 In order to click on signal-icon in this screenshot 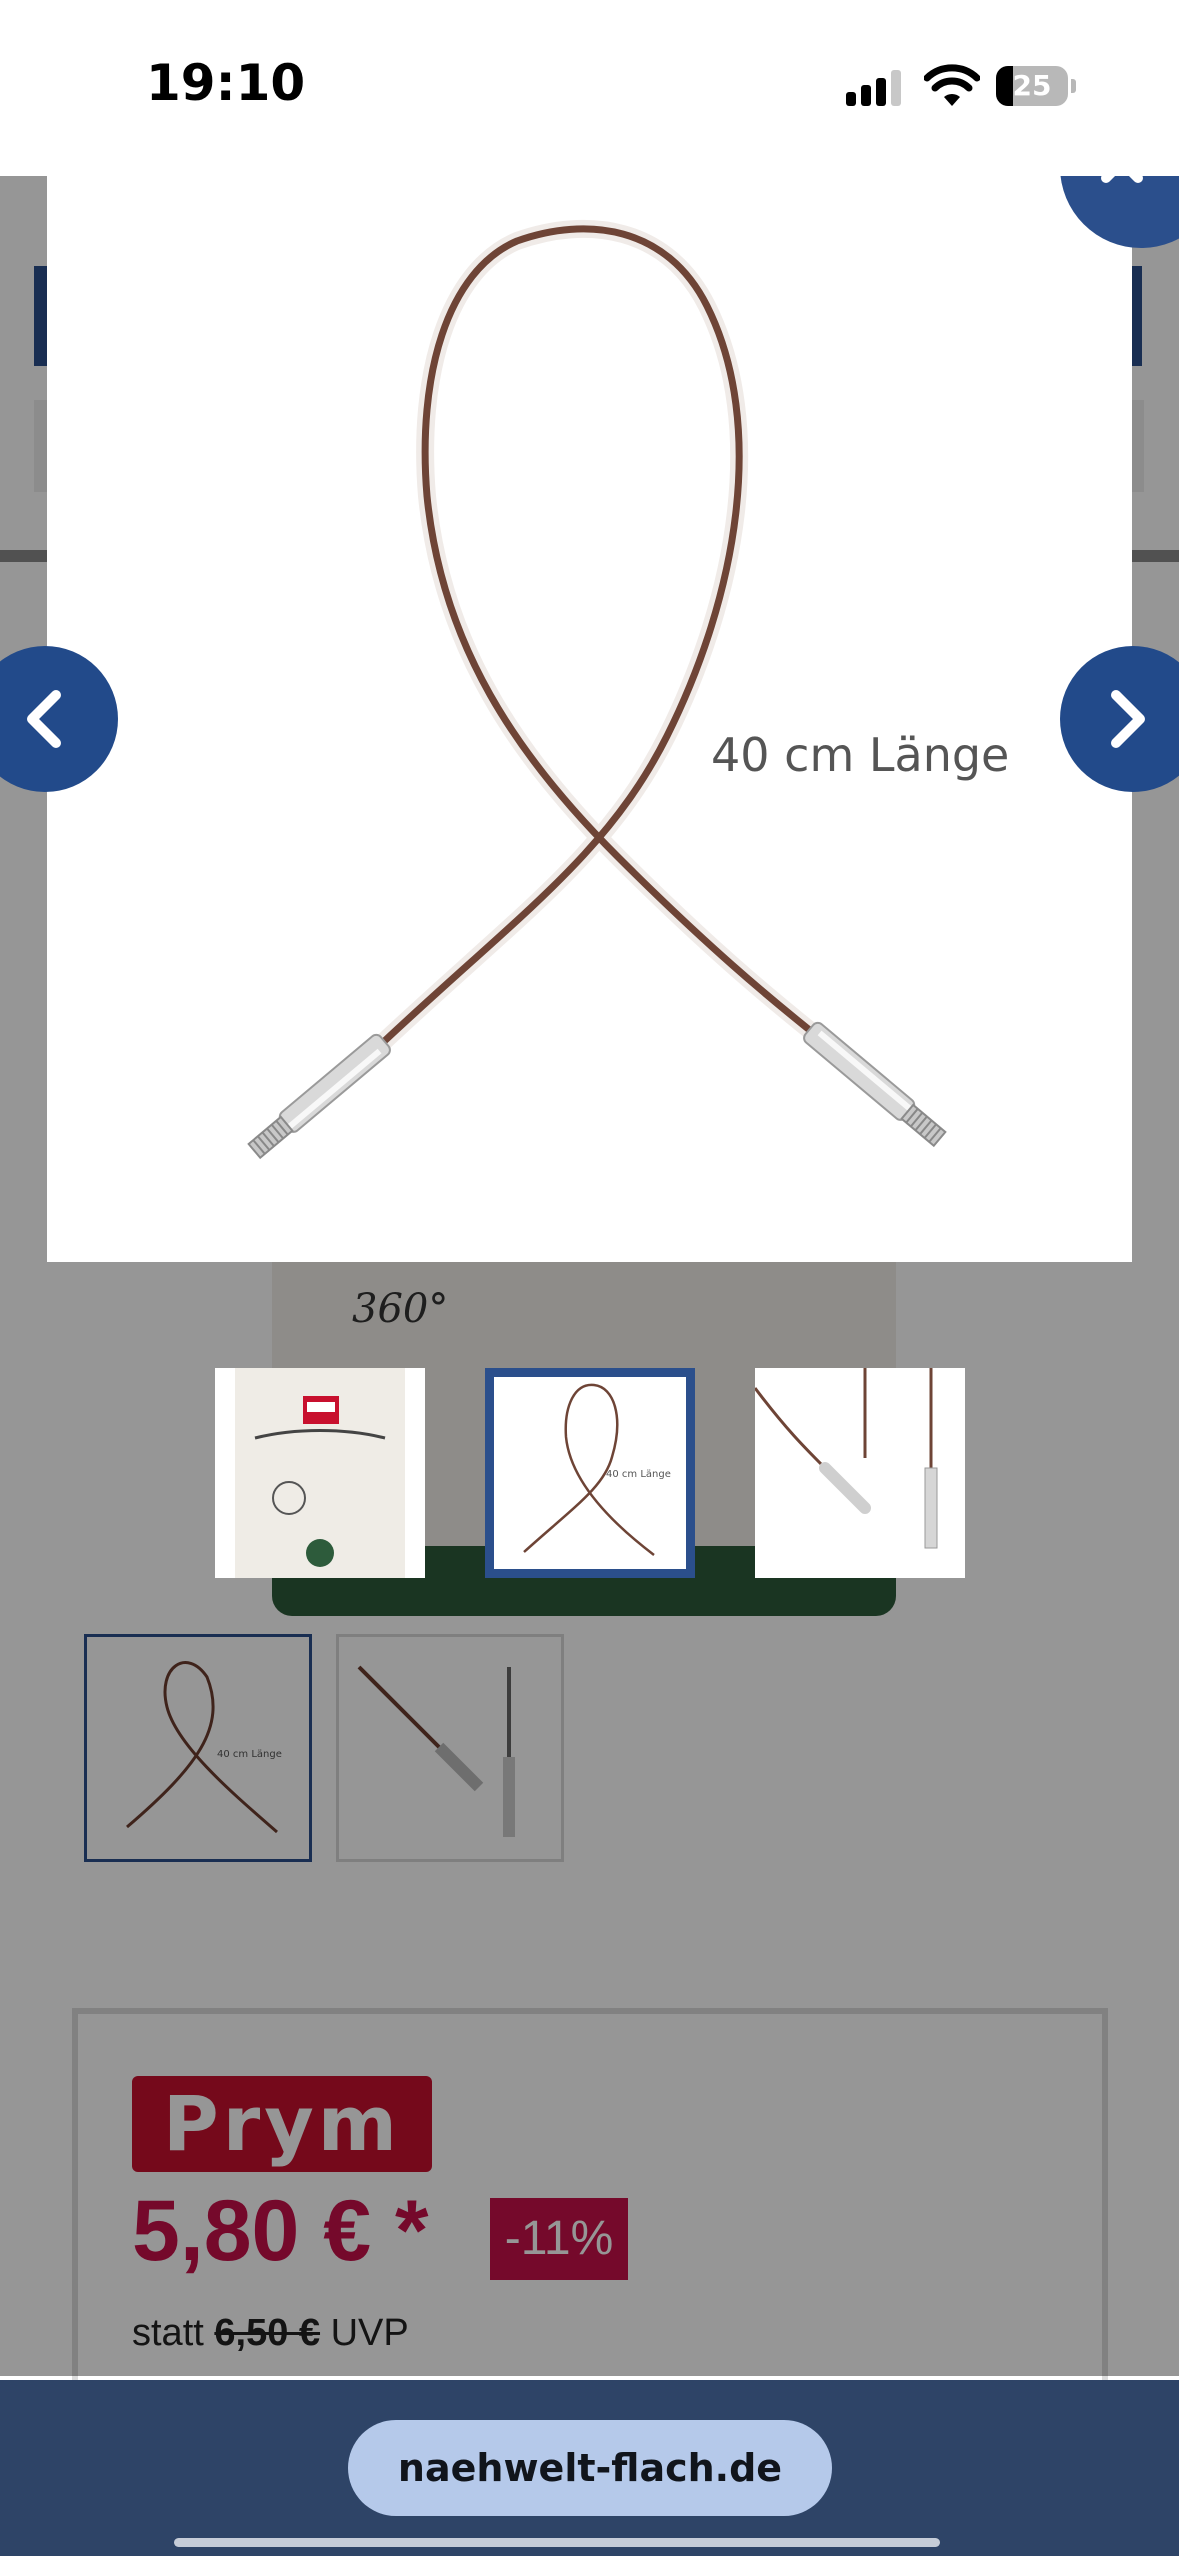, I will do `click(874, 88)`.